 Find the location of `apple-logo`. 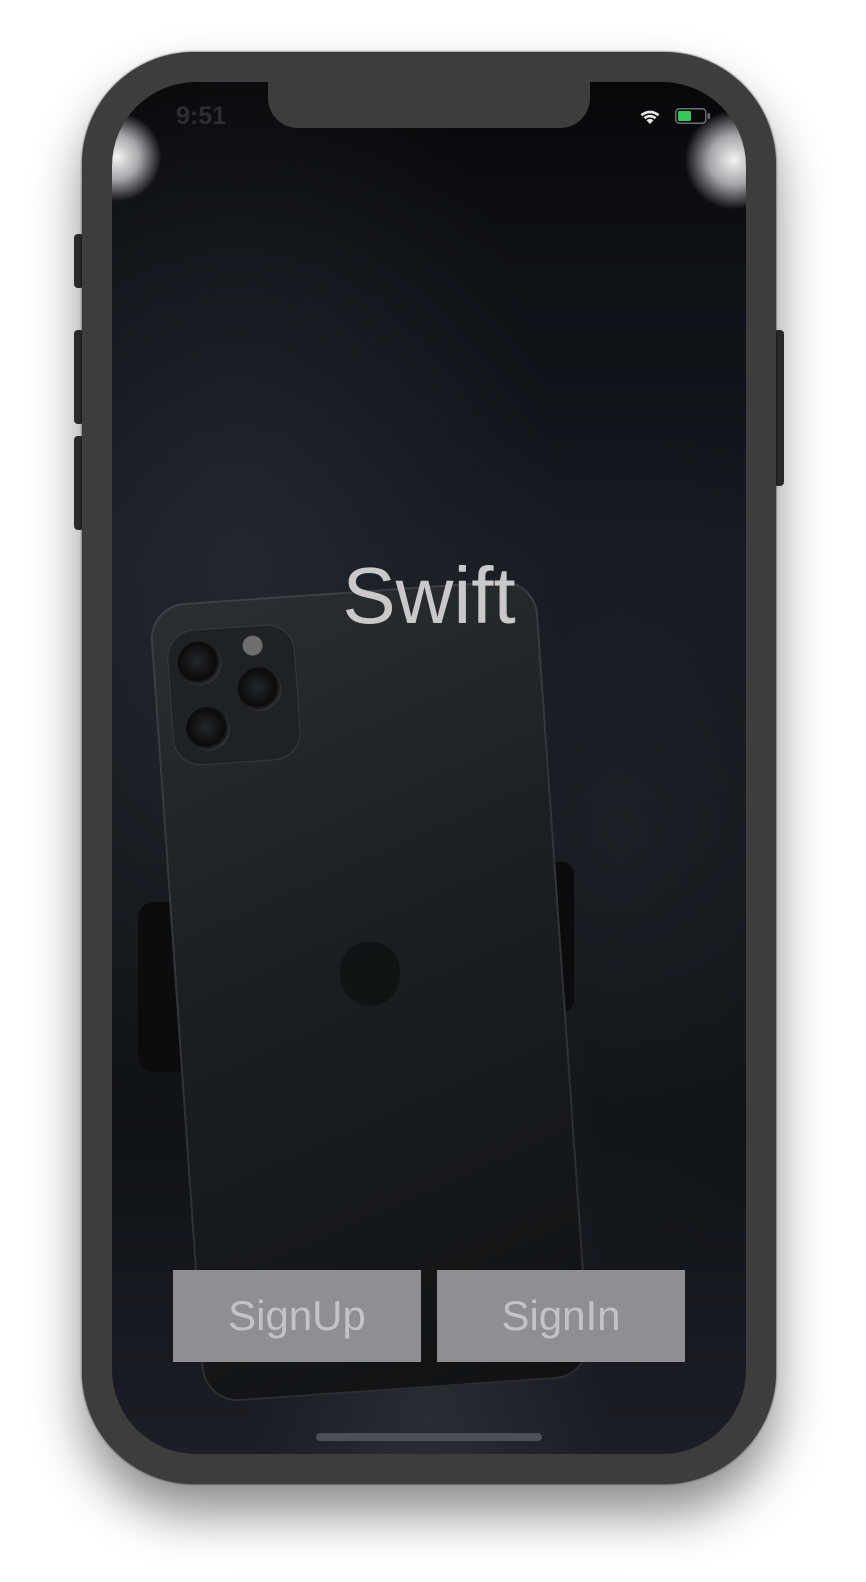

apple-logo is located at coordinates (370, 974).